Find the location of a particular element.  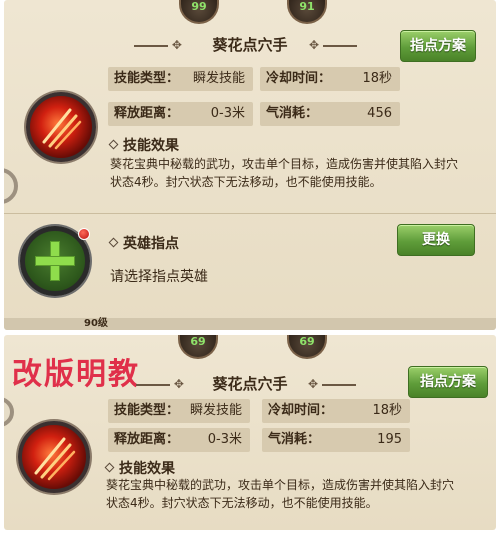

level-badge-right: 91 is located at coordinates (307, 12).